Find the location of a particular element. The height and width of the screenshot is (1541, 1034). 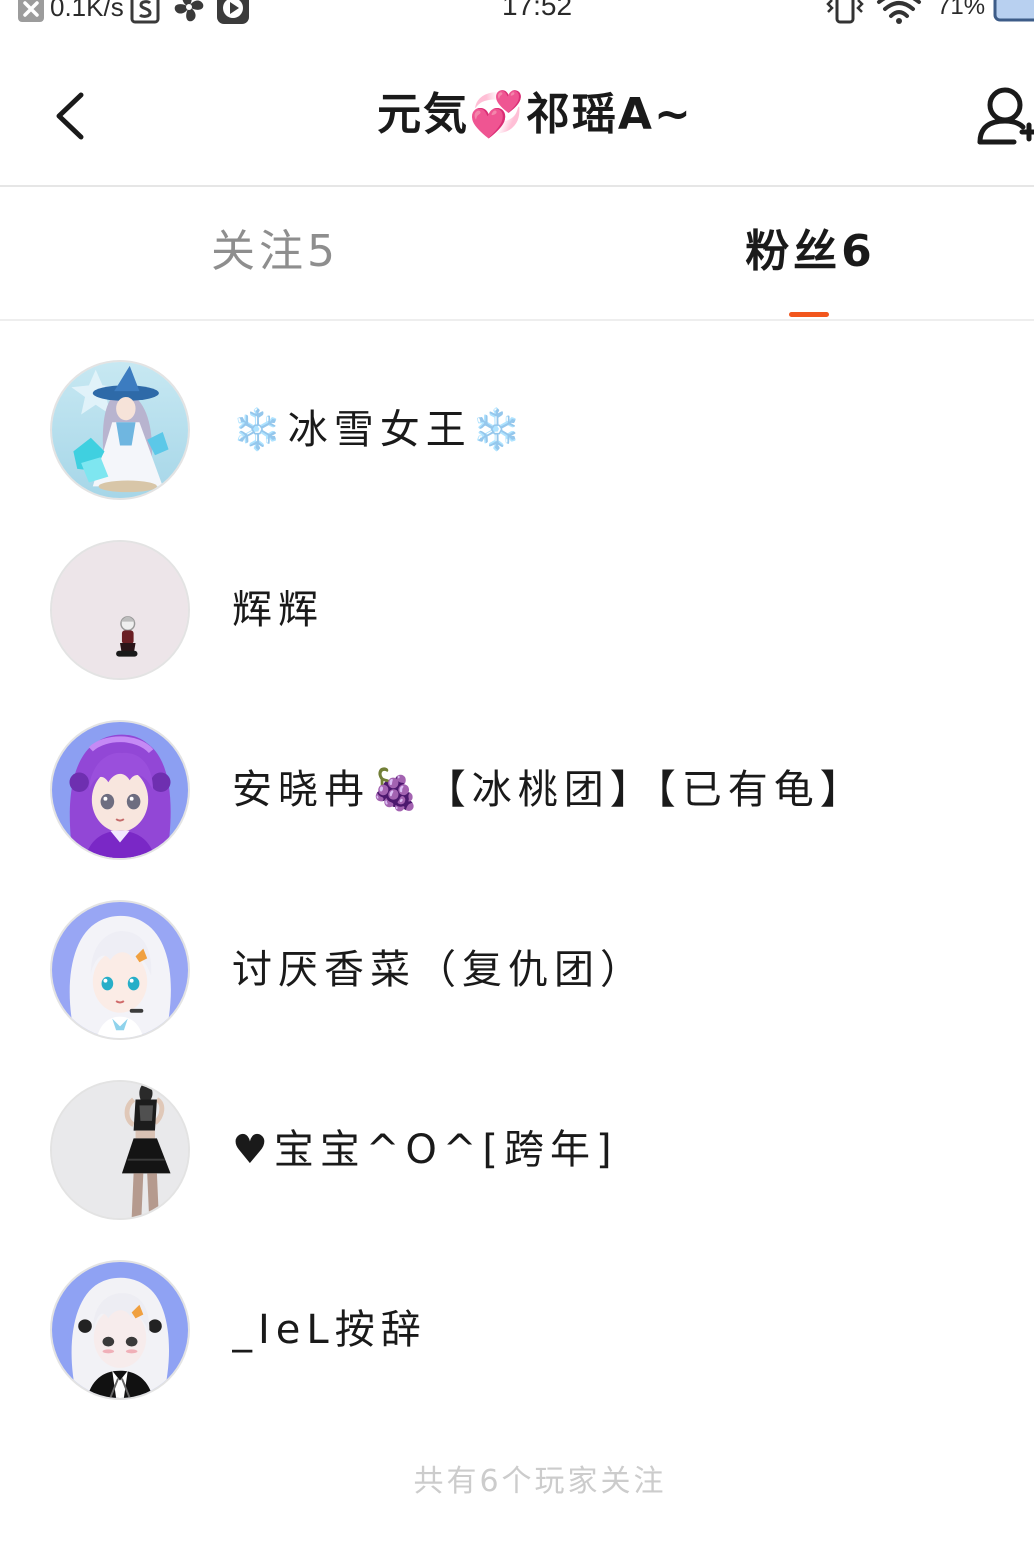

screenshot-icon is located at coordinates (145, 12).